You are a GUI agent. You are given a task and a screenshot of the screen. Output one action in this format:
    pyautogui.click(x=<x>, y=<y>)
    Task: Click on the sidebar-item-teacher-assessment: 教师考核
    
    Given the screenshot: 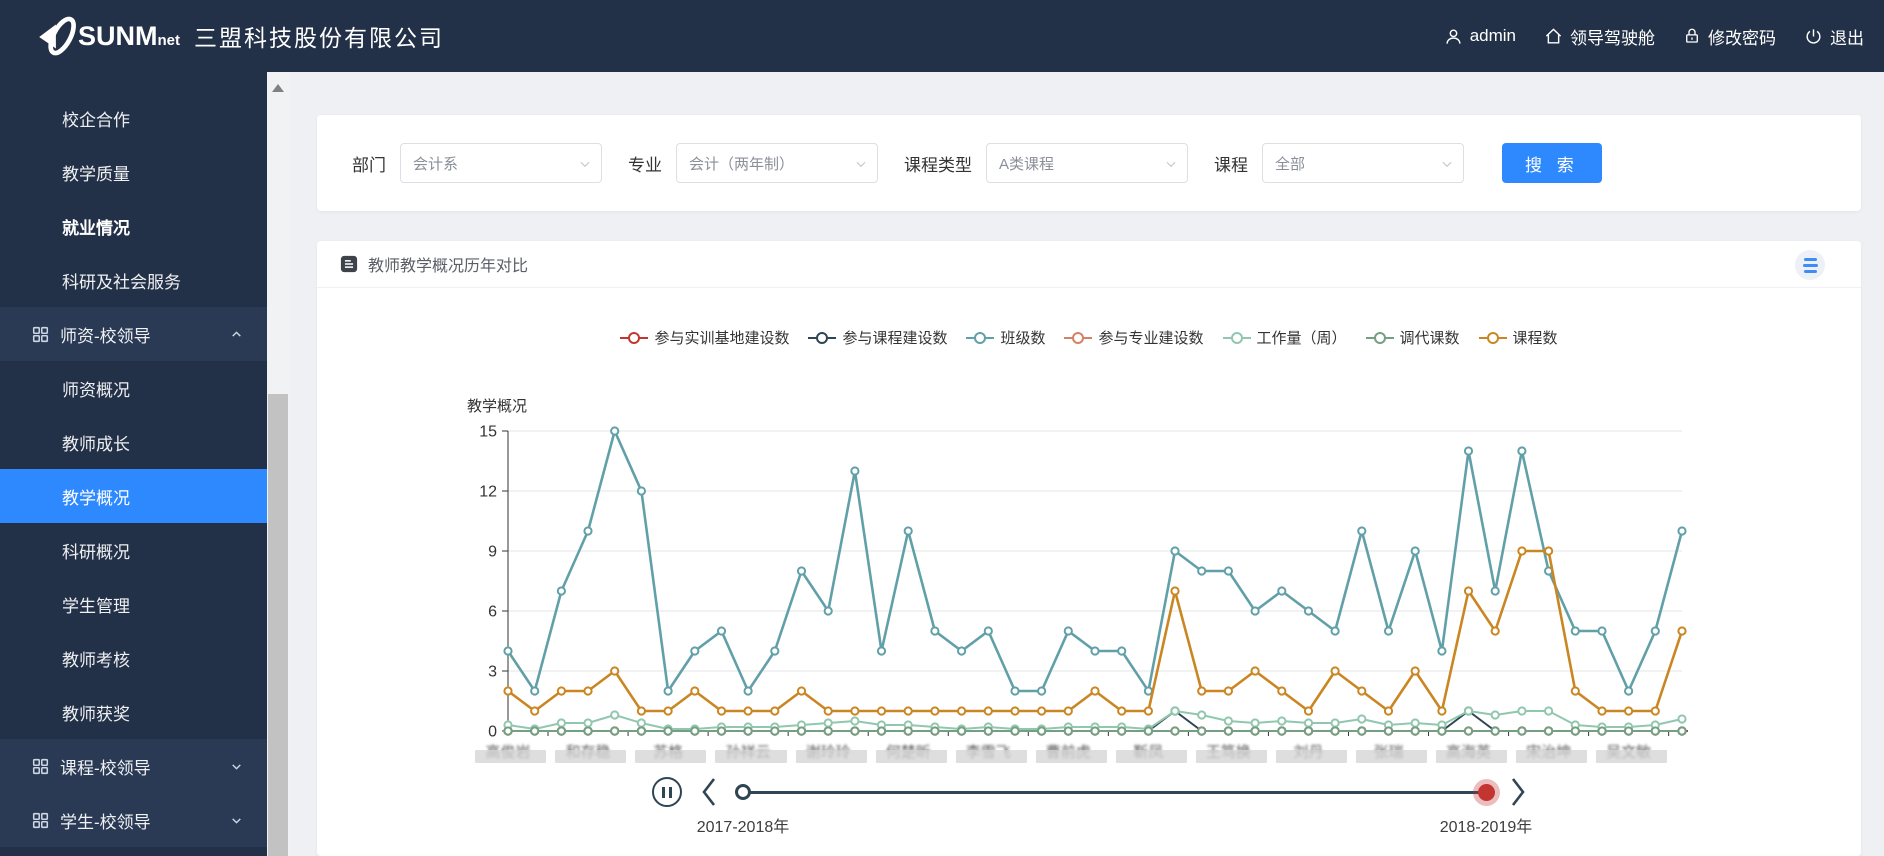 What is the action you would take?
    pyautogui.click(x=133, y=658)
    